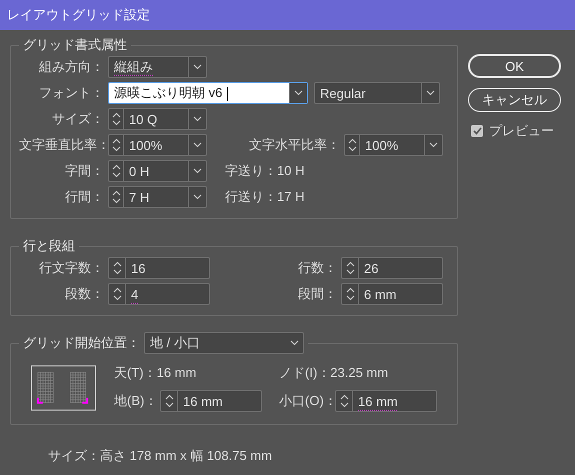 Image resolution: width=575 pixels, height=475 pixels. I want to click on checkbox-icon, so click(477, 131).